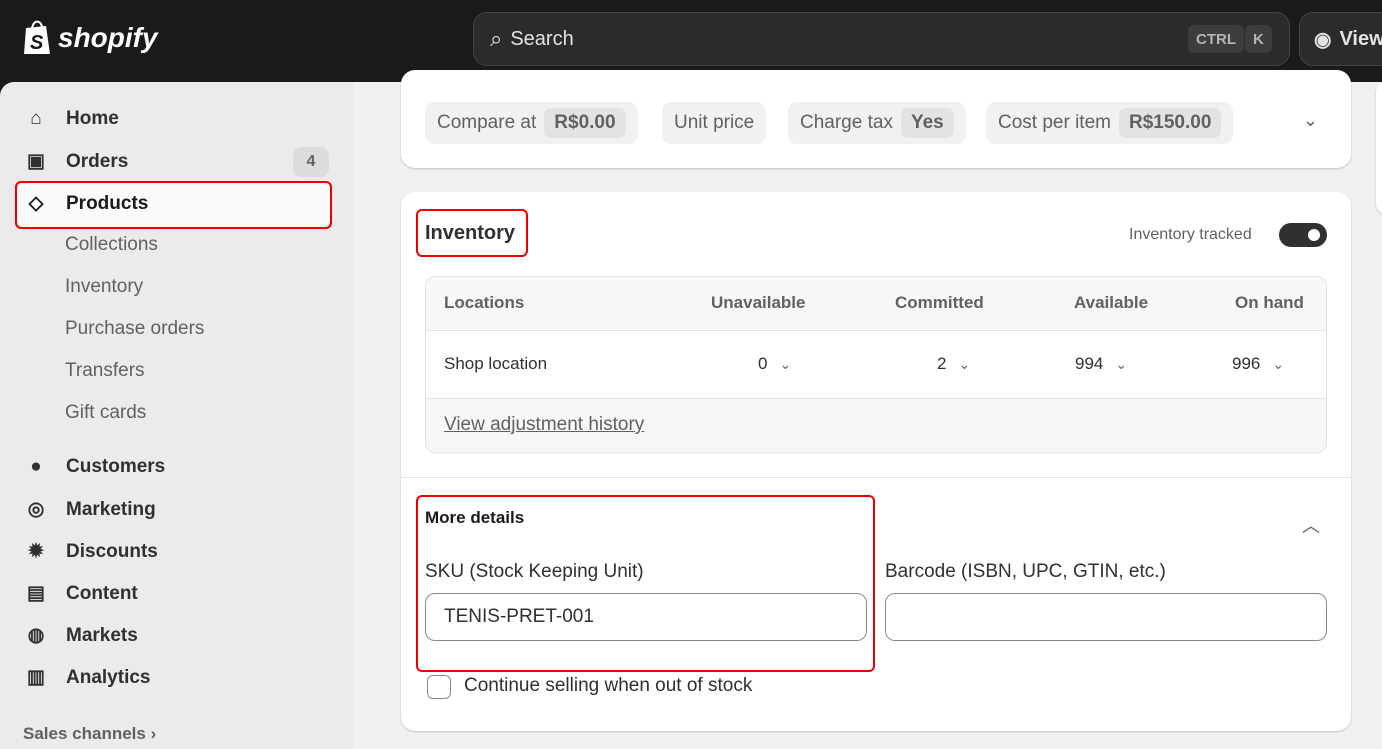  What do you see at coordinates (102, 635) in the screenshot?
I see `label: Markets` at bounding box center [102, 635].